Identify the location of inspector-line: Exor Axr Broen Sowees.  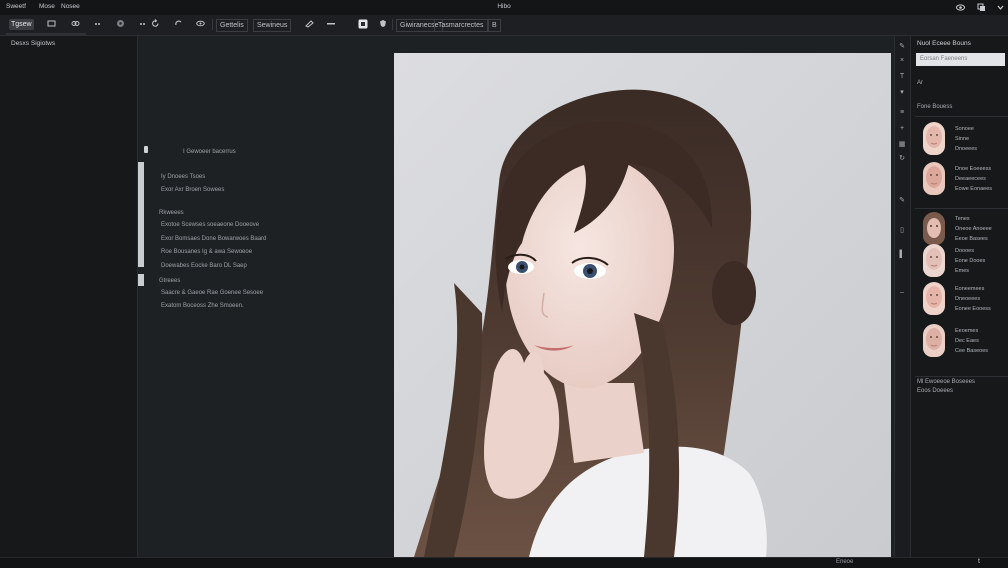
(193, 190).